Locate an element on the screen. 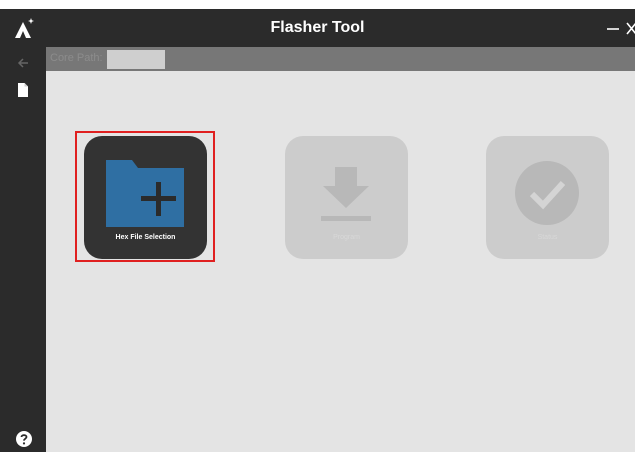 The width and height of the screenshot is (635, 452). tile-label-program: Program is located at coordinates (346, 237).